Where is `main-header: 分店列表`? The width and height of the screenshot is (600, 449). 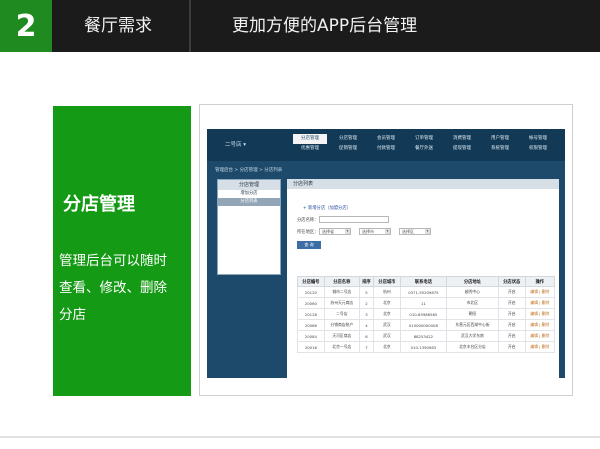
main-header: 分店列表 is located at coordinates (423, 184).